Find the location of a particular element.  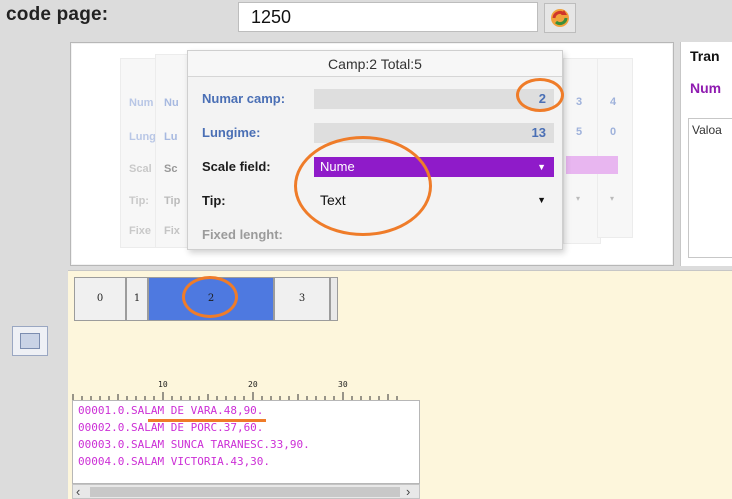

scroll-right-icon: › is located at coordinates (408, 491).